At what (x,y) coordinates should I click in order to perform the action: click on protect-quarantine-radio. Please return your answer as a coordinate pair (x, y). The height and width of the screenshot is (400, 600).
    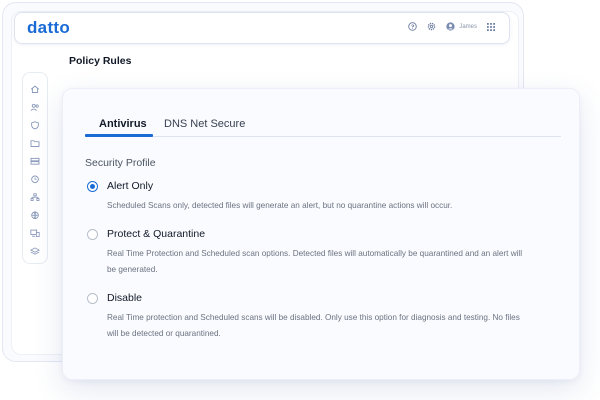
    Looking at the image, I should click on (92, 234).